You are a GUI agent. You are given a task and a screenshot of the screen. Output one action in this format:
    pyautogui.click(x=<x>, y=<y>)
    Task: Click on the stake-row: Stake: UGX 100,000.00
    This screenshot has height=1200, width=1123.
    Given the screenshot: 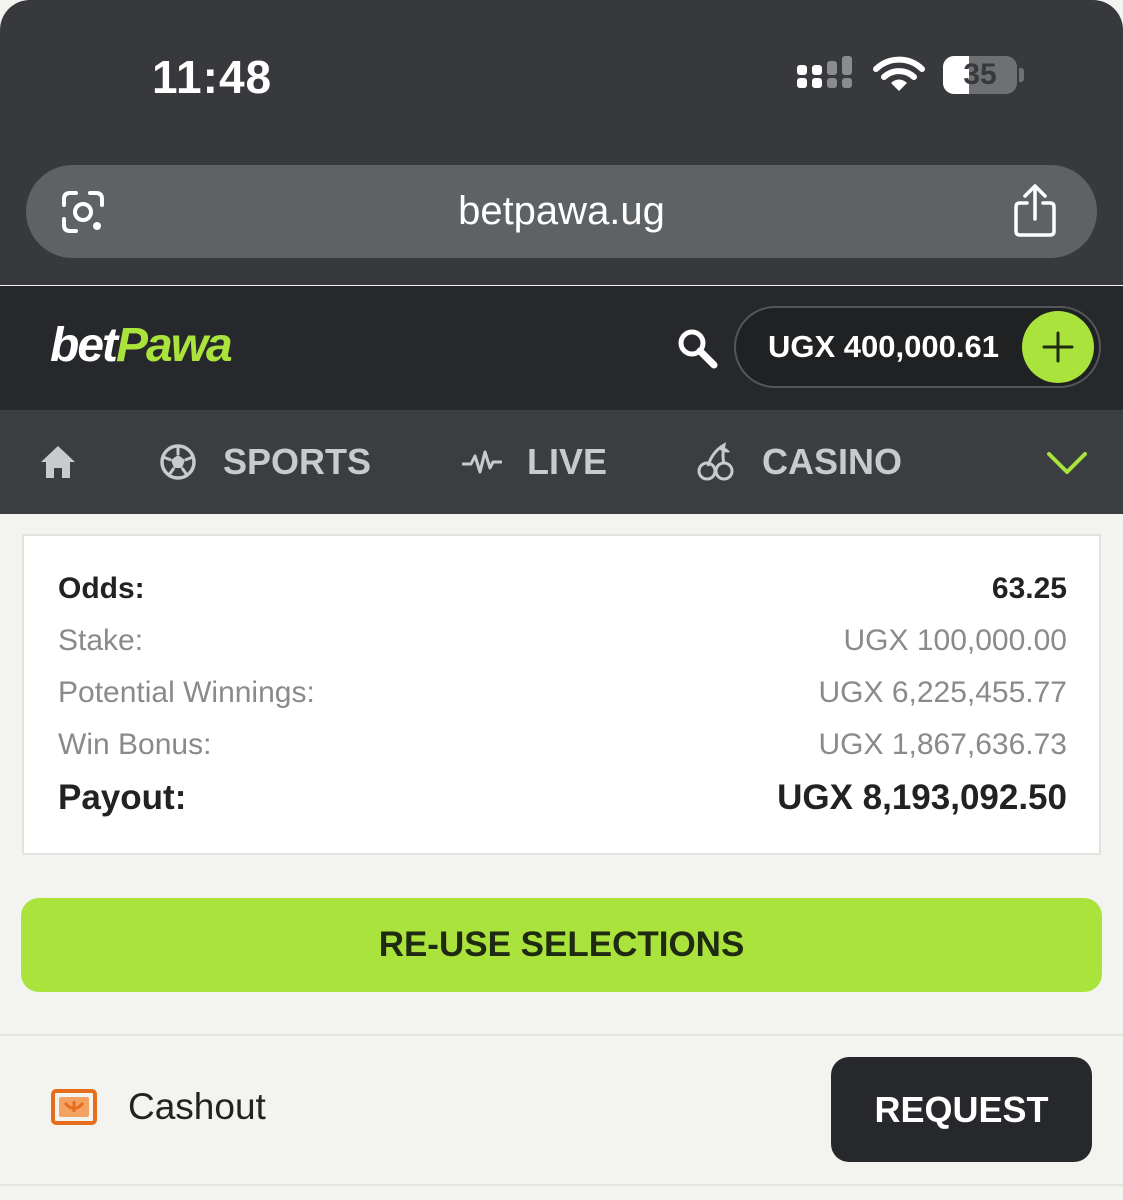 What is the action you would take?
    pyautogui.click(x=562, y=644)
    